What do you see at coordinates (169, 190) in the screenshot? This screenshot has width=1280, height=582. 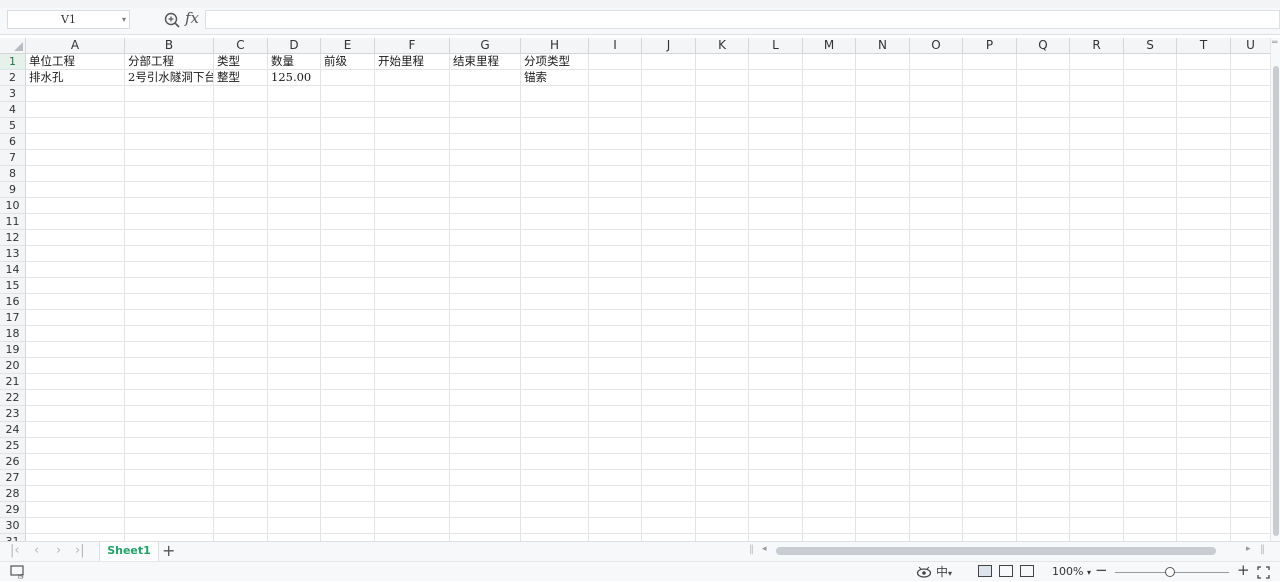 I see `cell-b9` at bounding box center [169, 190].